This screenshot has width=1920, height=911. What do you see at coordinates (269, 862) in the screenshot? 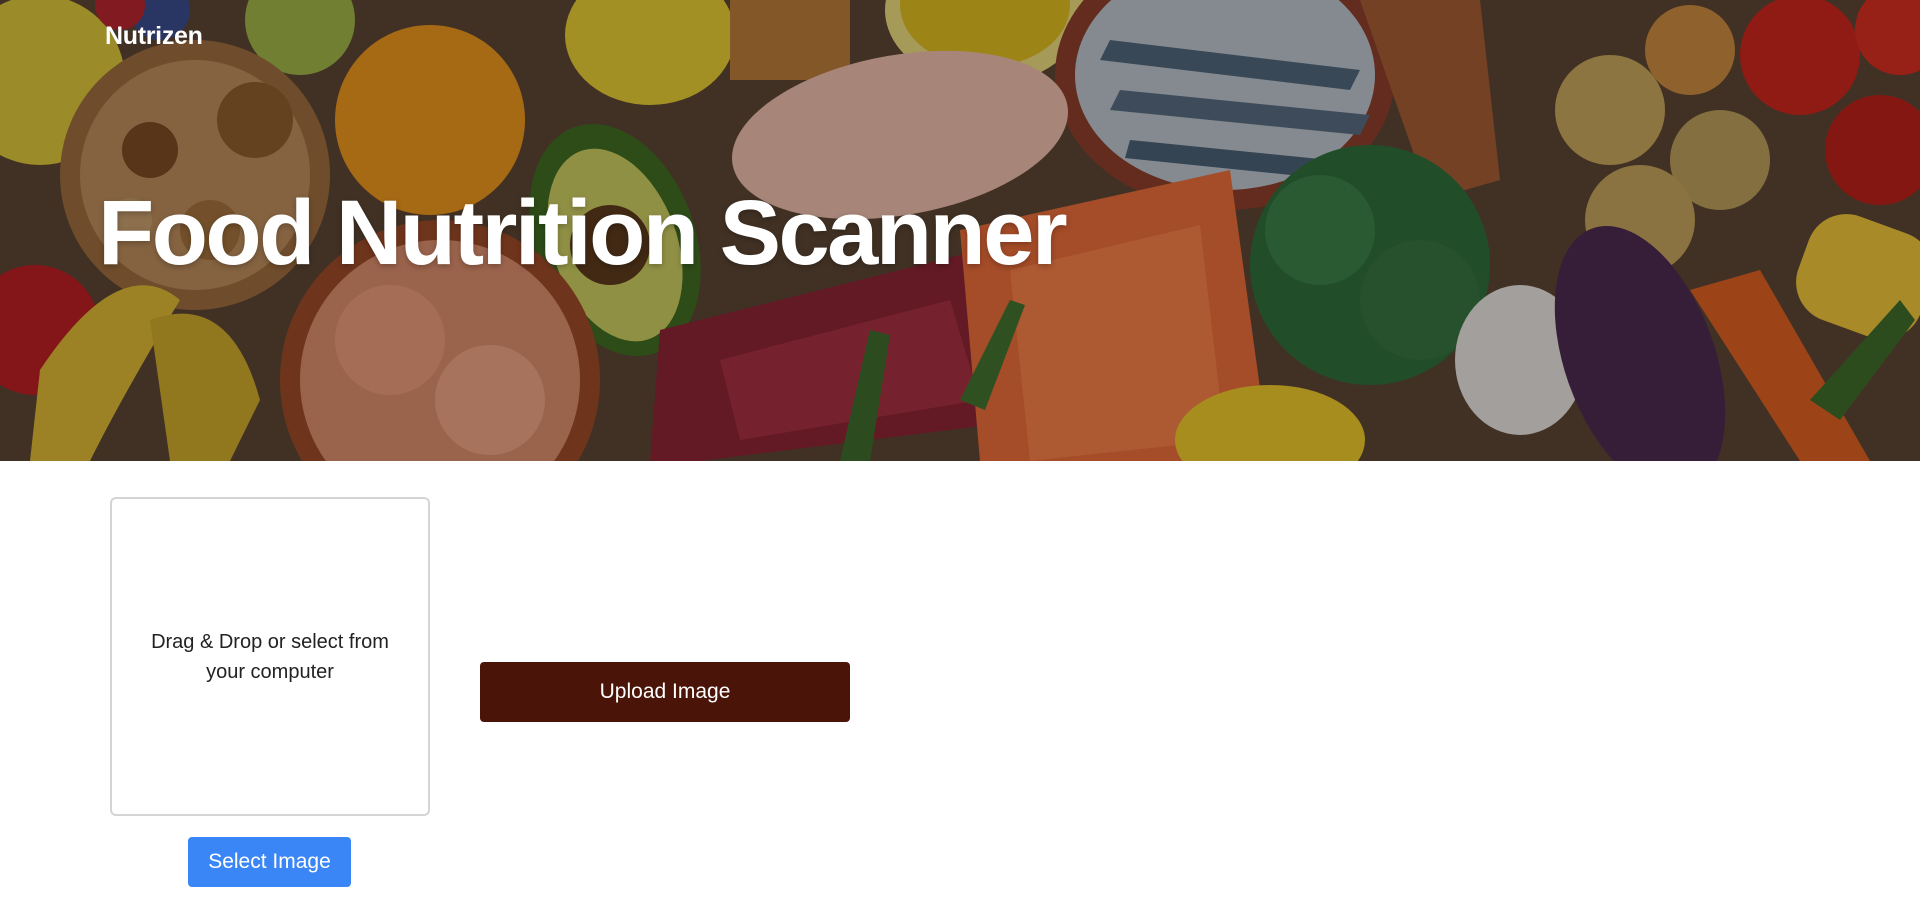
I see `select-image-button: Select Image` at bounding box center [269, 862].